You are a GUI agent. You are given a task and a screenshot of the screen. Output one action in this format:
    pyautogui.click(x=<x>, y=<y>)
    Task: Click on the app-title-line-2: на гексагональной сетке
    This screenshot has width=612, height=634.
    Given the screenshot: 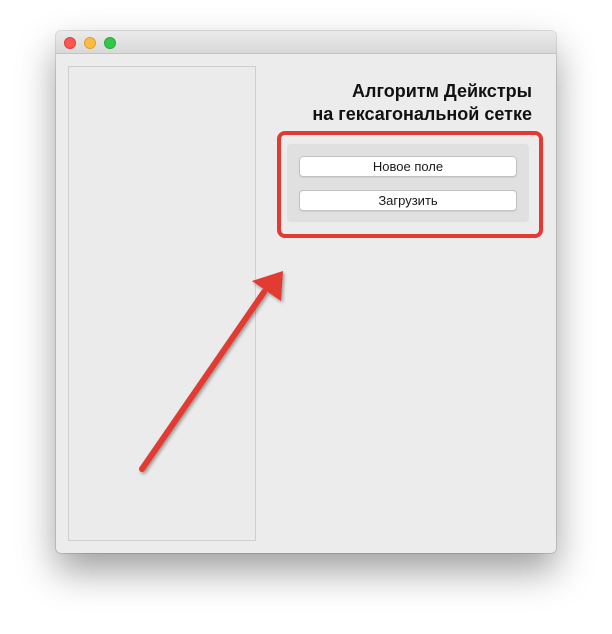 What is the action you would take?
    pyautogui.click(x=422, y=114)
    